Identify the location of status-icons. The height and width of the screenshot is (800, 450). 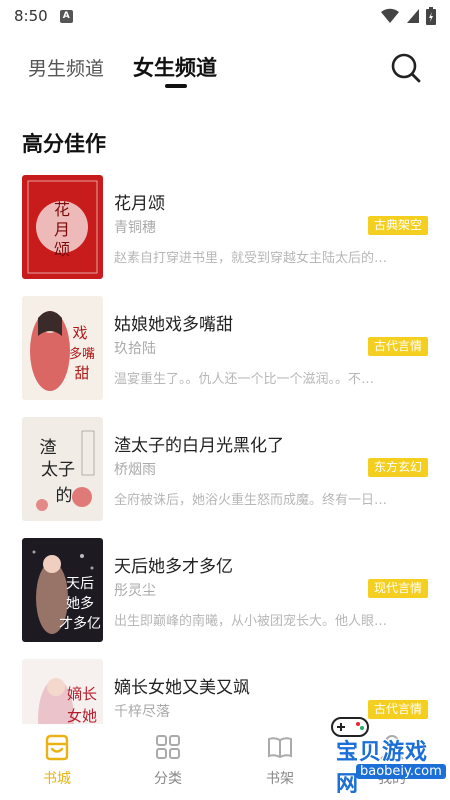
(408, 16).